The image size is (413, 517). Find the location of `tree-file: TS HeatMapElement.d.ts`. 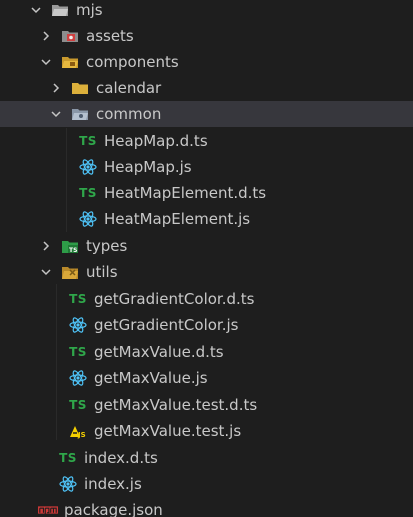

tree-file: TS HeatMapElement.d.ts is located at coordinates (206, 193).